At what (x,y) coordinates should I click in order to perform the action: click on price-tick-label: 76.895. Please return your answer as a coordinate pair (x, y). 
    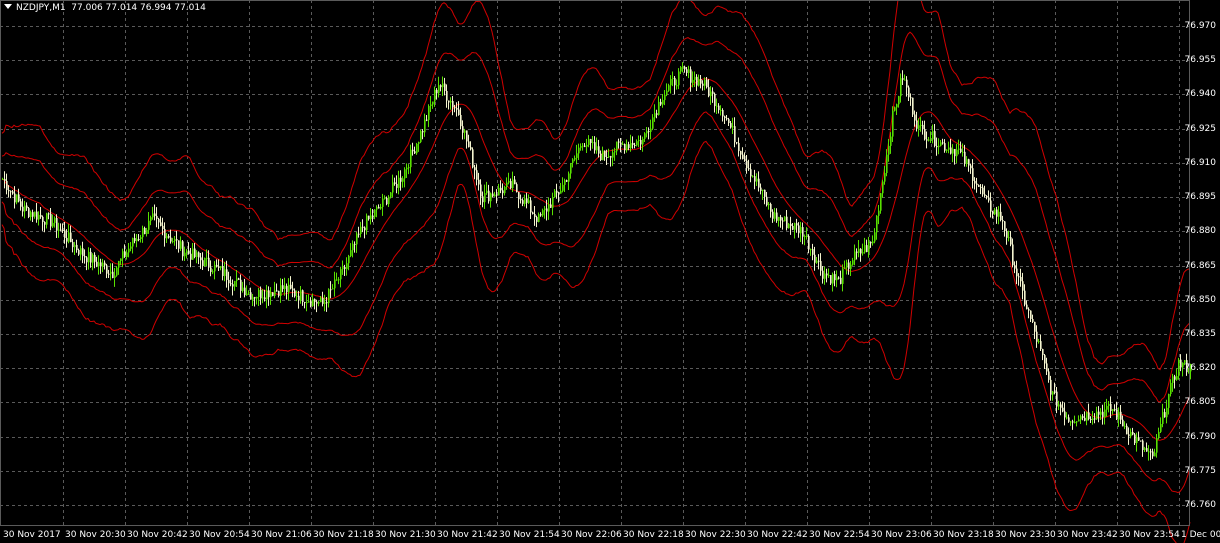
    Looking at the image, I should click on (1200, 197).